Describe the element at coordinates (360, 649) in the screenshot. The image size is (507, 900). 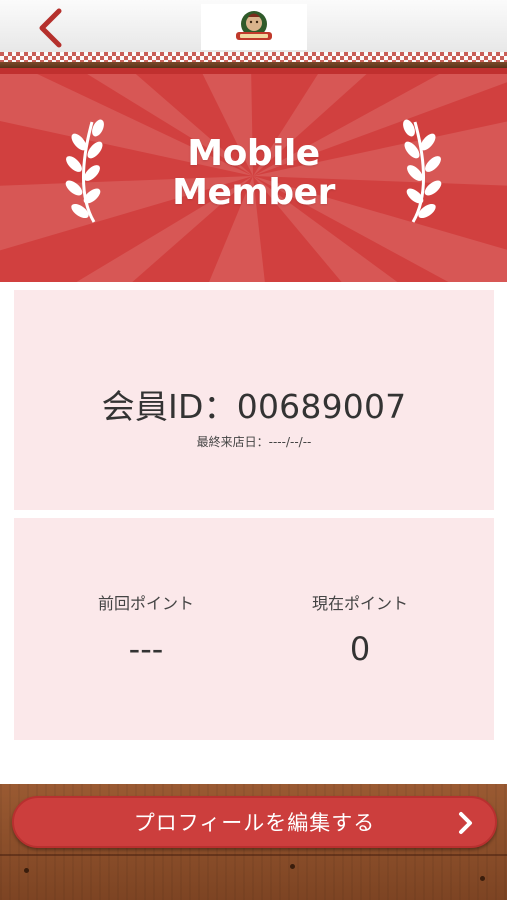
I see `current-points-value: 0` at that location.